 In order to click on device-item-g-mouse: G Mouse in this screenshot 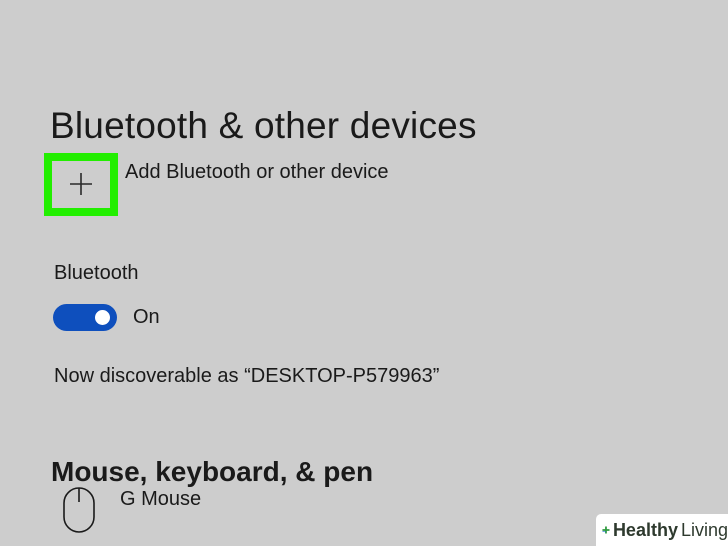, I will do `click(131, 510)`.